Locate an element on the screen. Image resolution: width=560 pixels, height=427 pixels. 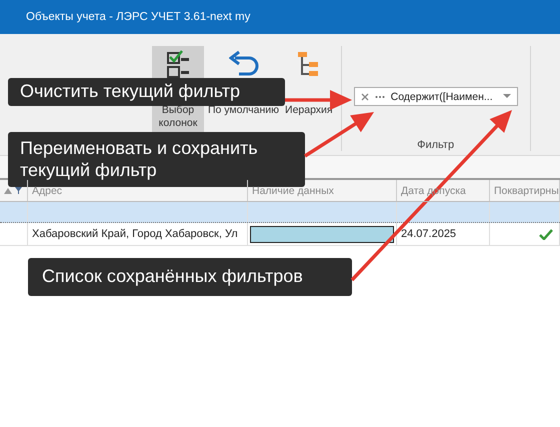
group-label: Фильтр is located at coordinates (435, 145).